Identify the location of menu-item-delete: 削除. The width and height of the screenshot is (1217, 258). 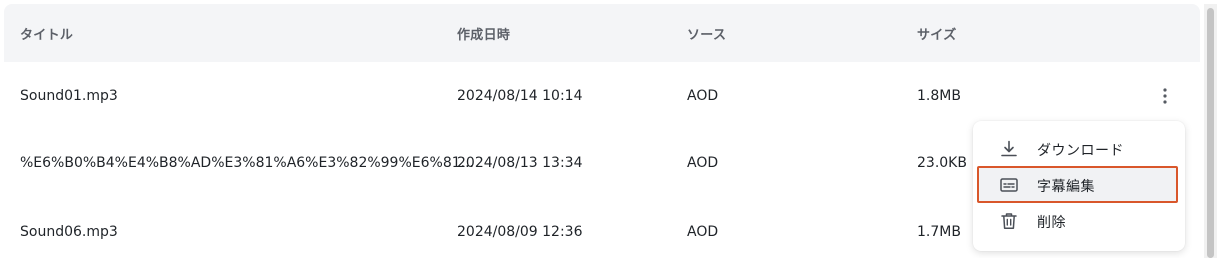
(1079, 221).